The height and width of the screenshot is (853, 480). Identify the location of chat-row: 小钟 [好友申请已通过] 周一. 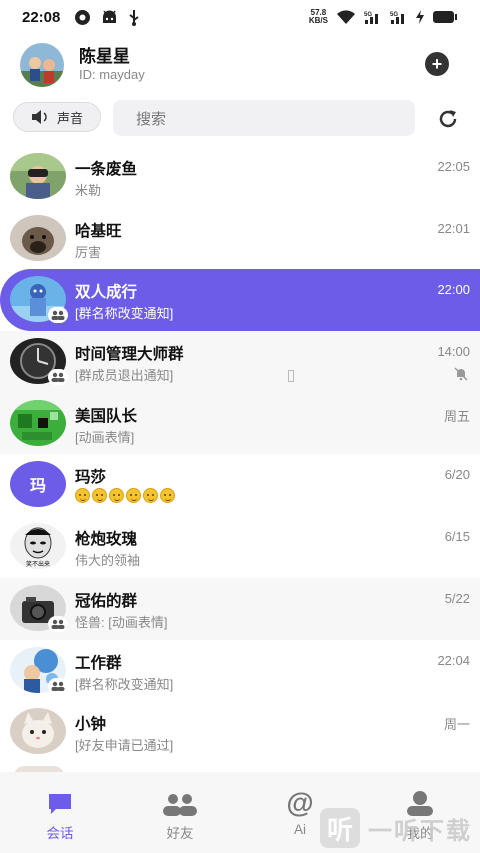
(240, 732).